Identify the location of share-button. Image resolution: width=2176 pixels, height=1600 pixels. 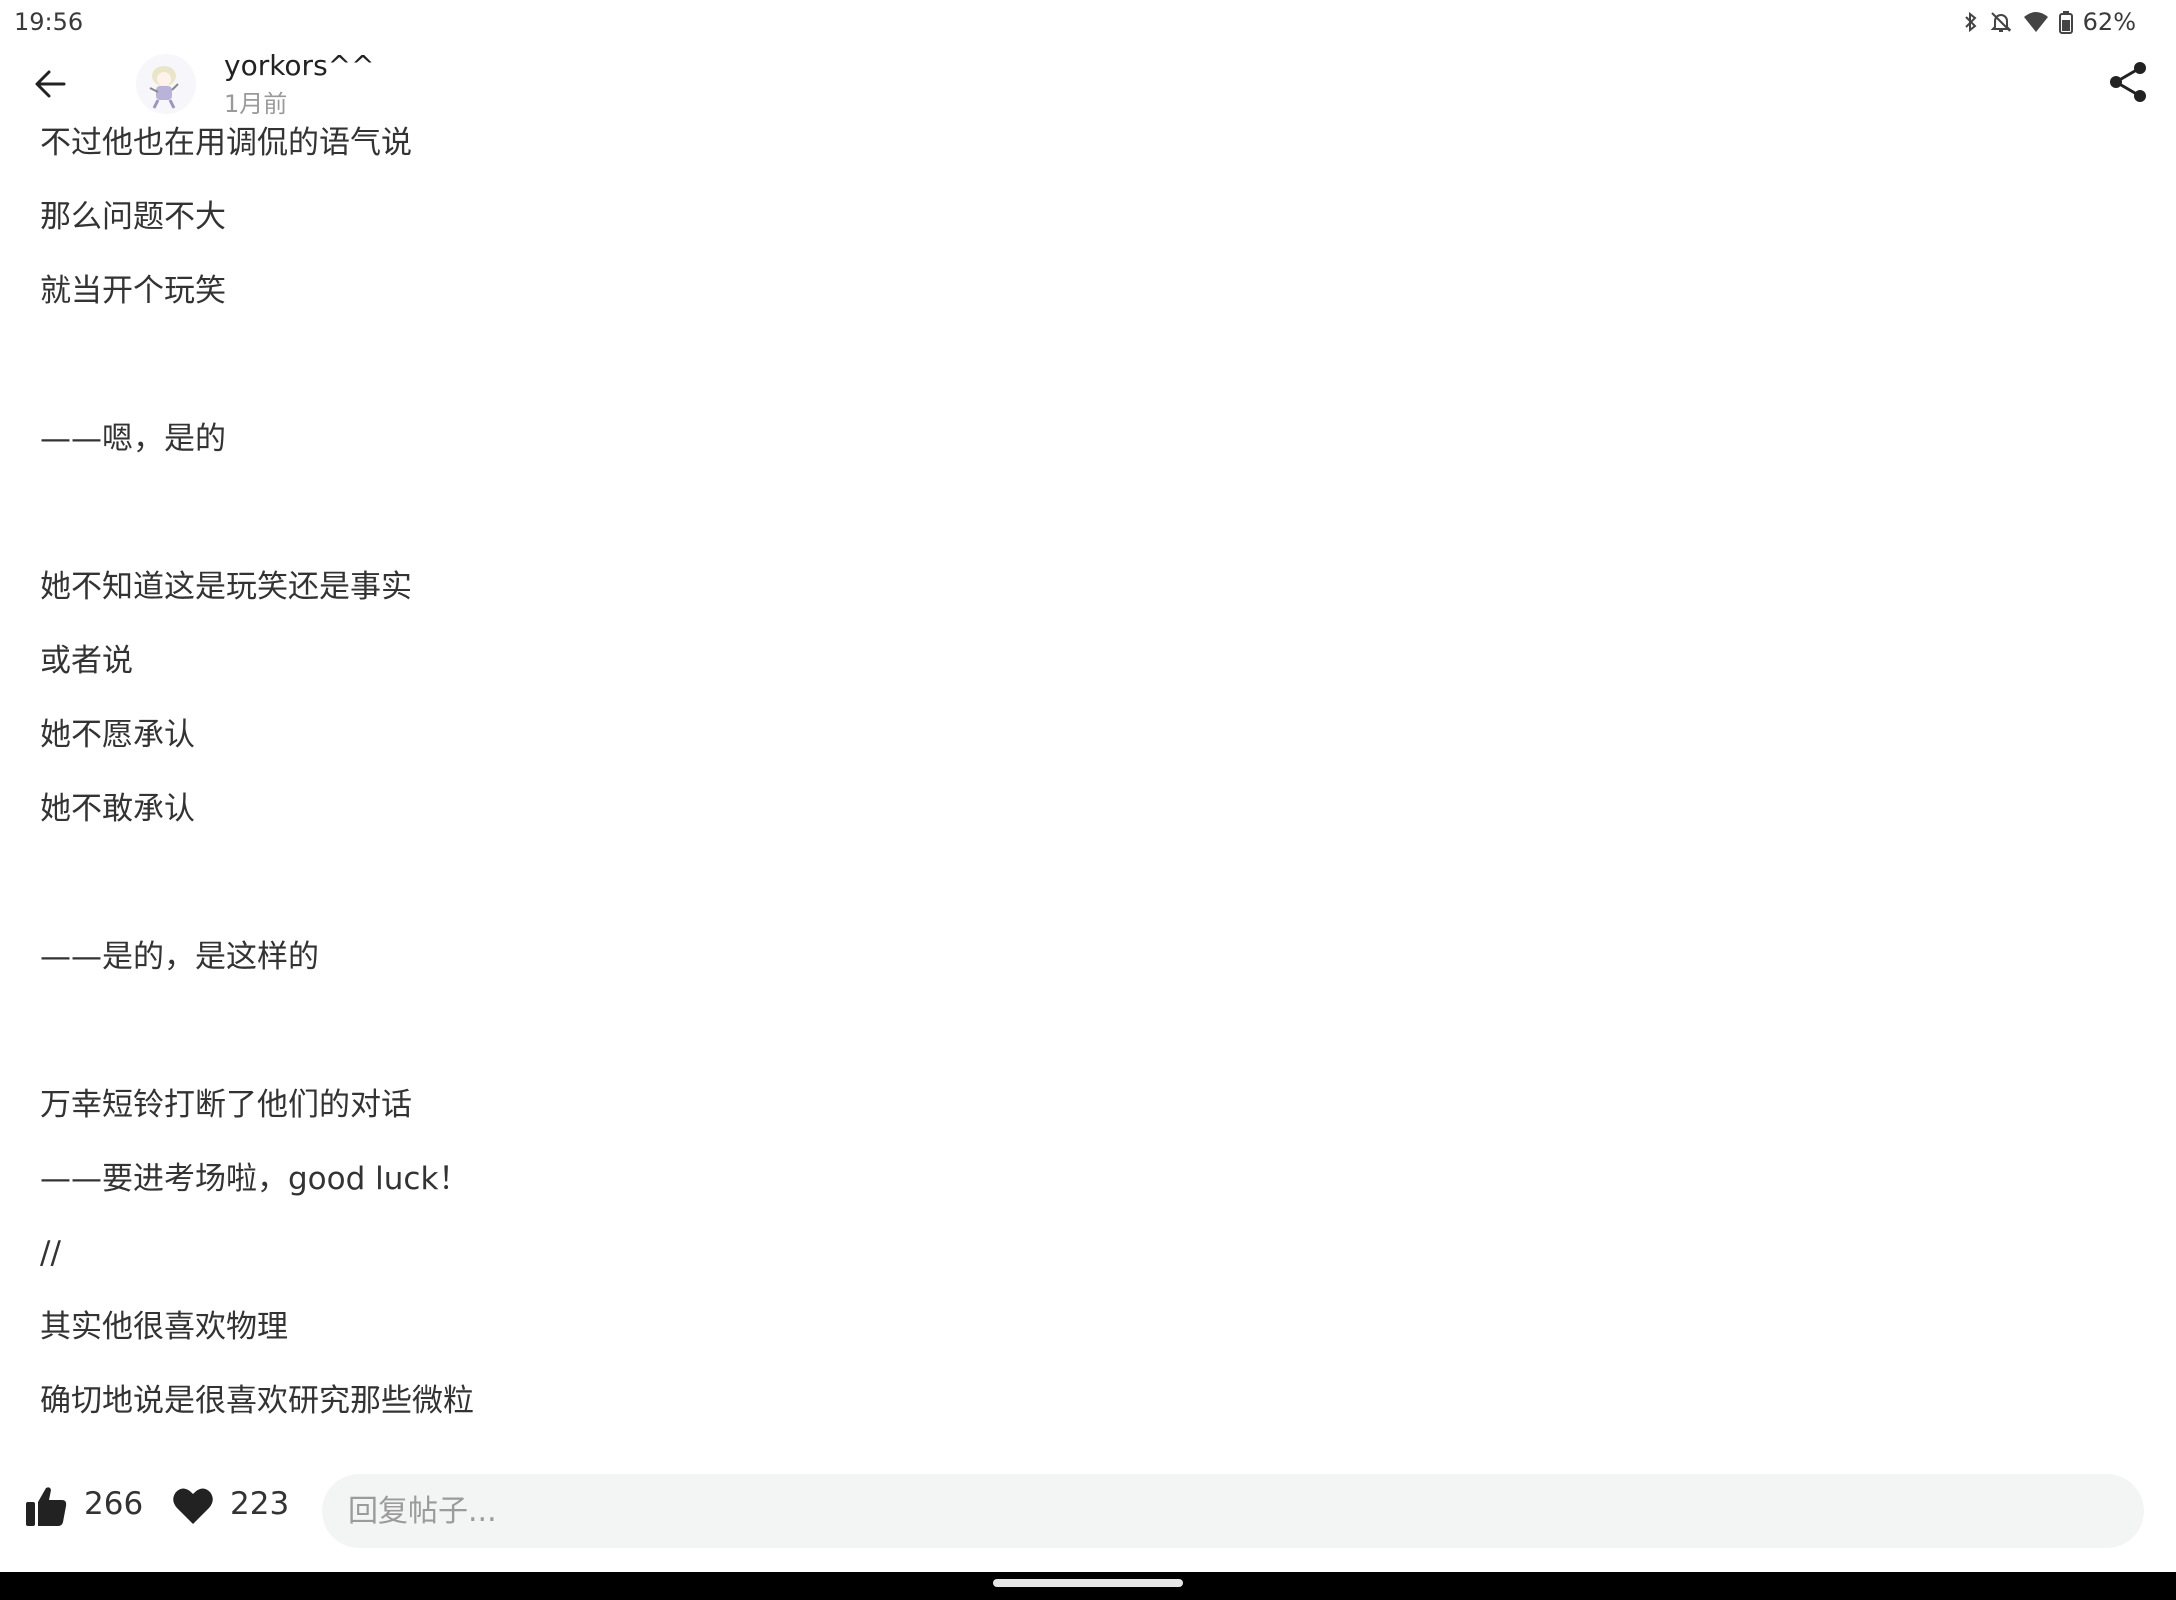
(2128, 82).